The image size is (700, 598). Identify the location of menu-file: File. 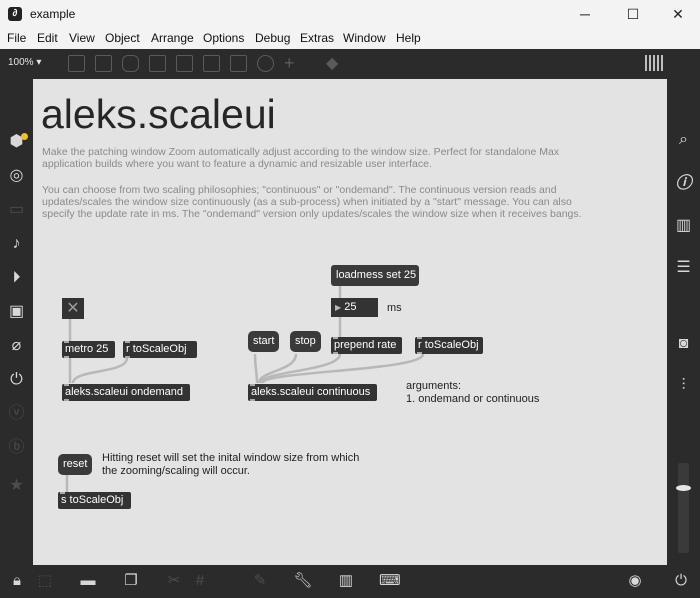
(16, 38).